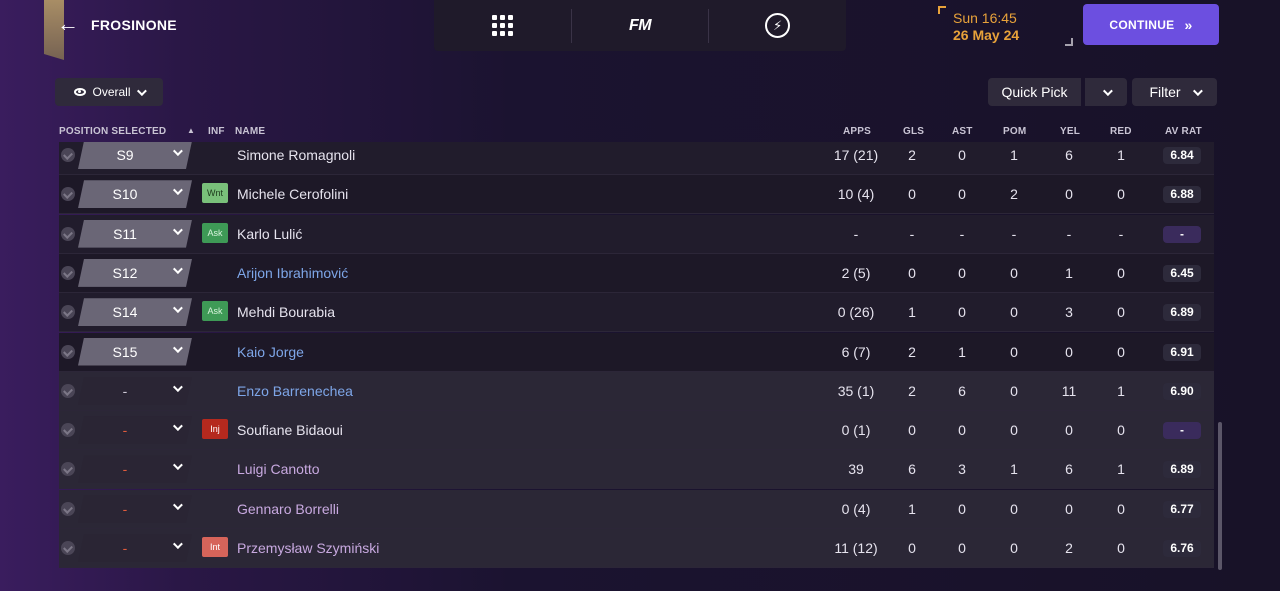 This screenshot has width=1280, height=591. What do you see at coordinates (636, 509) in the screenshot?
I see `table-row: - Gennaro Borrelli 0 (4) 1 0 0 0 0 6.77` at bounding box center [636, 509].